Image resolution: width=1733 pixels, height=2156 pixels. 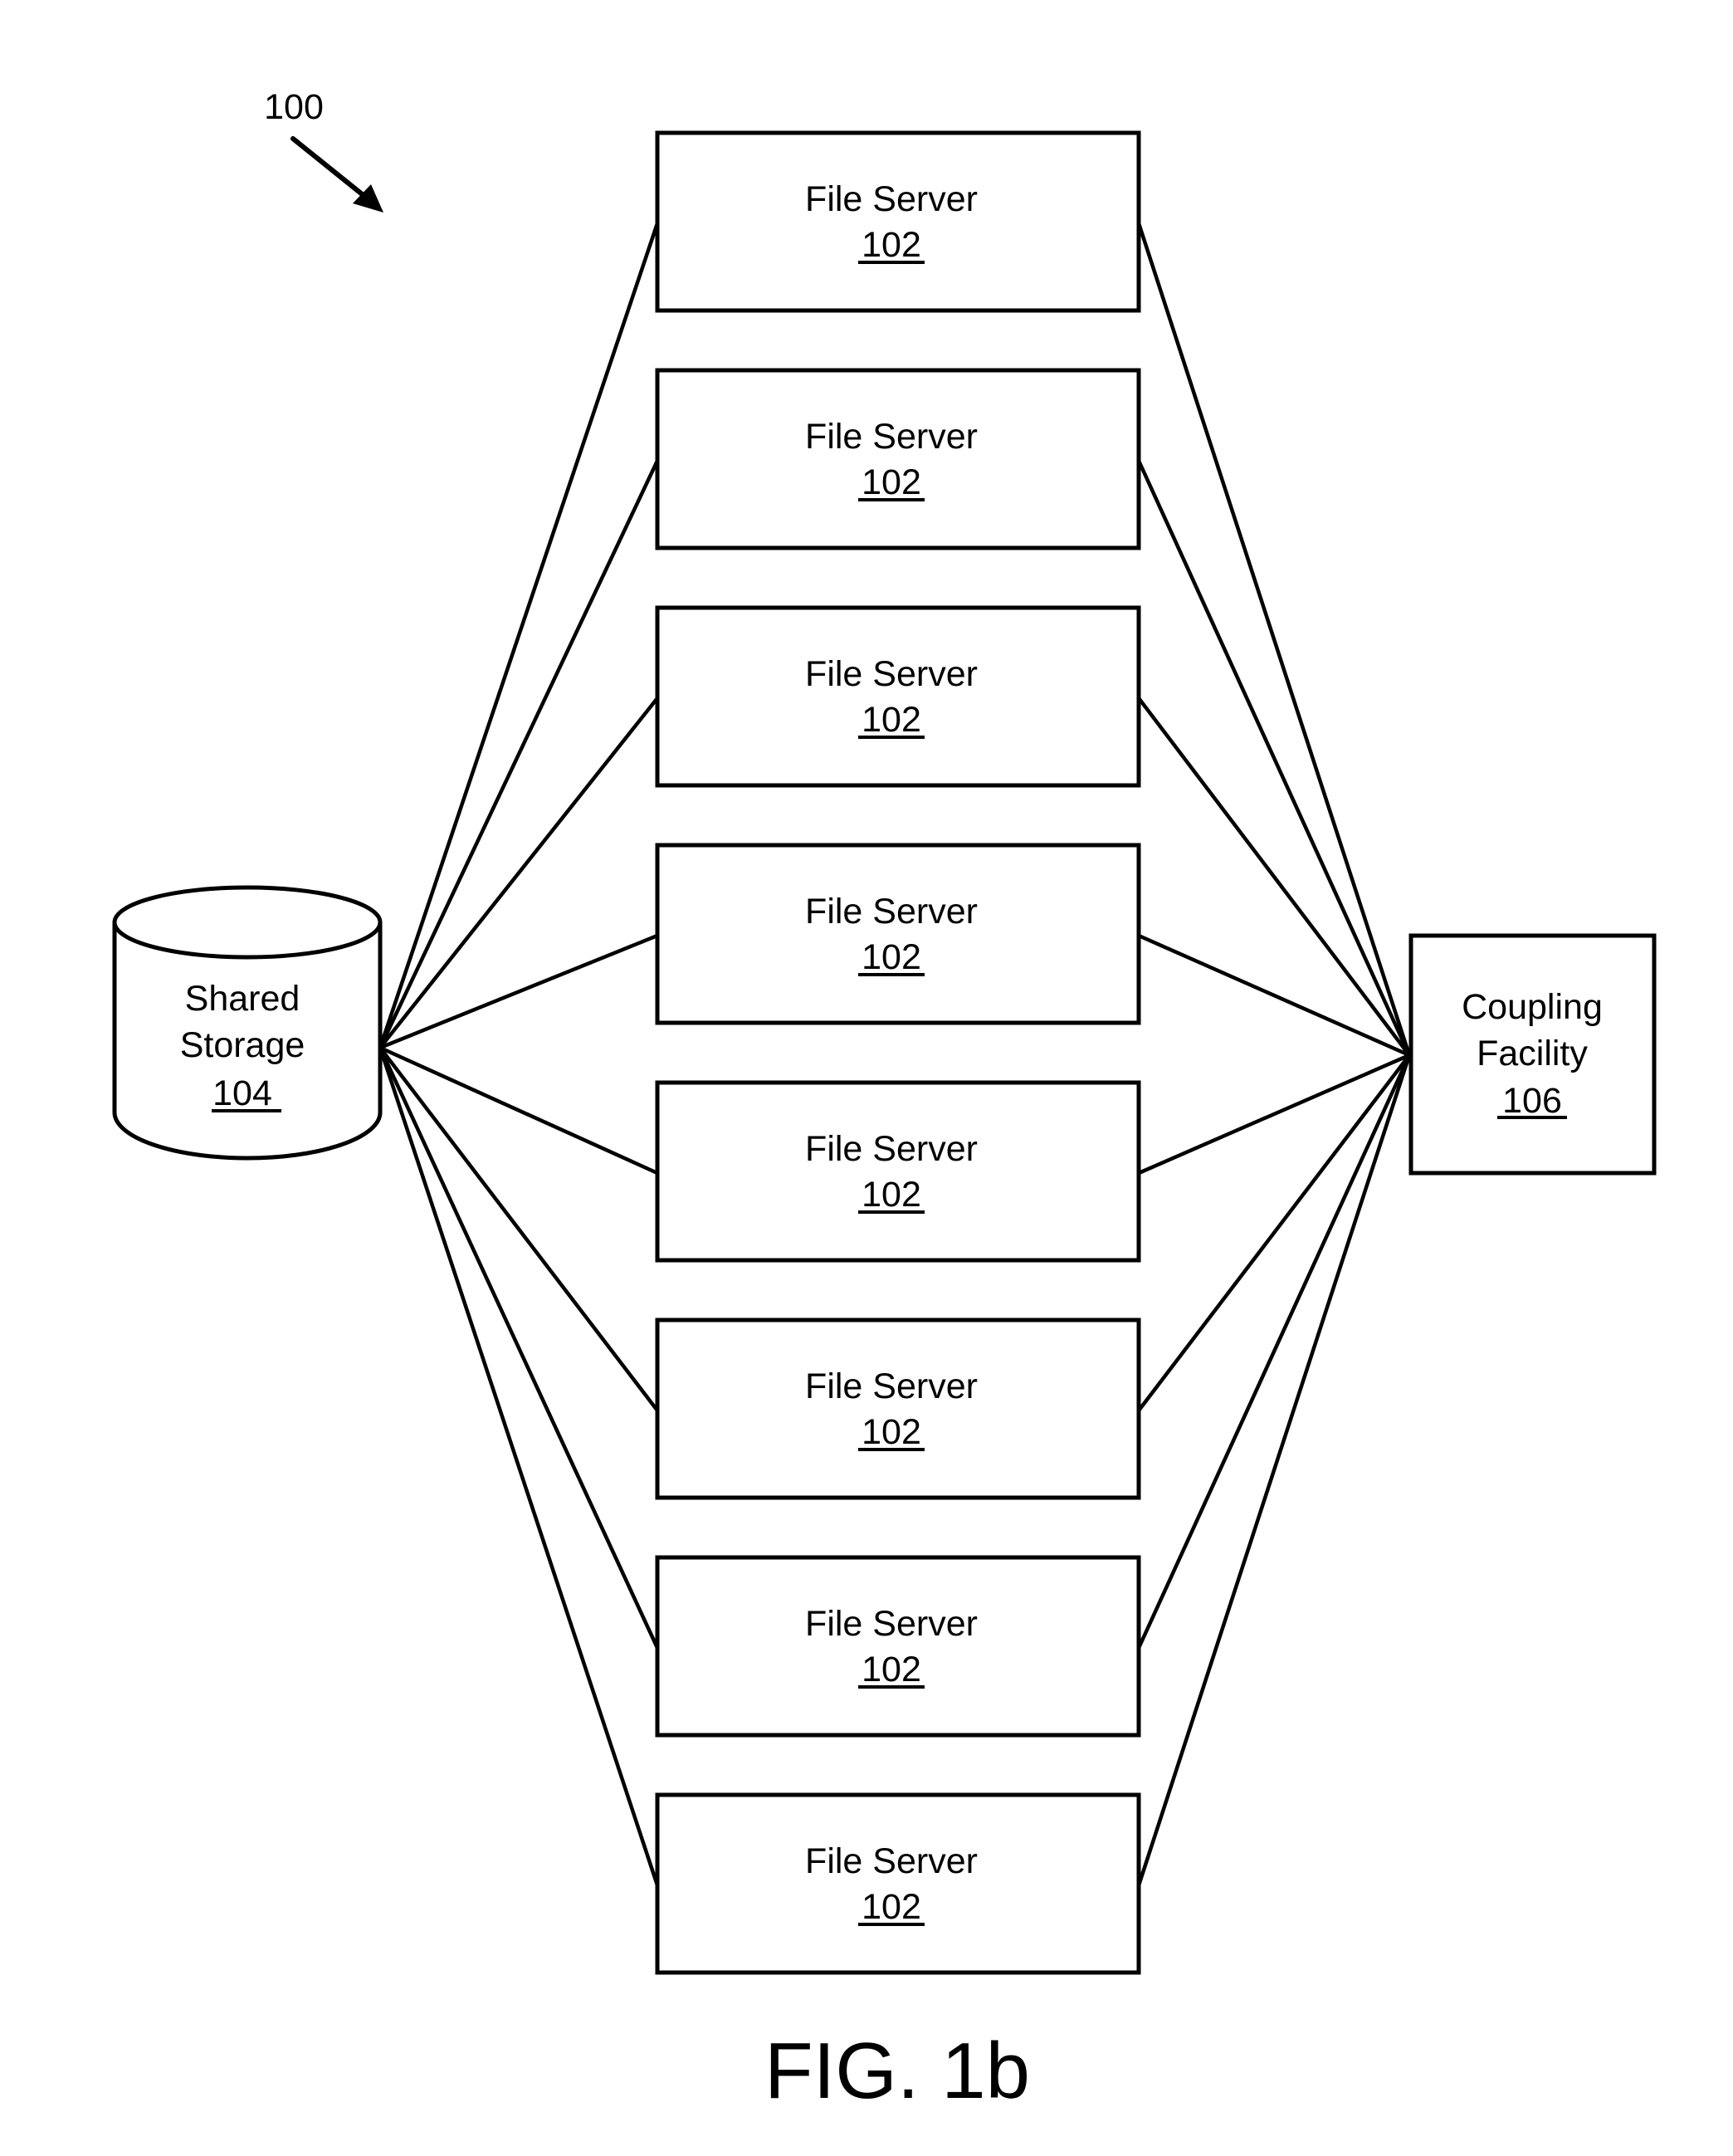 I want to click on reference-arrow-shaft, so click(x=331, y=170).